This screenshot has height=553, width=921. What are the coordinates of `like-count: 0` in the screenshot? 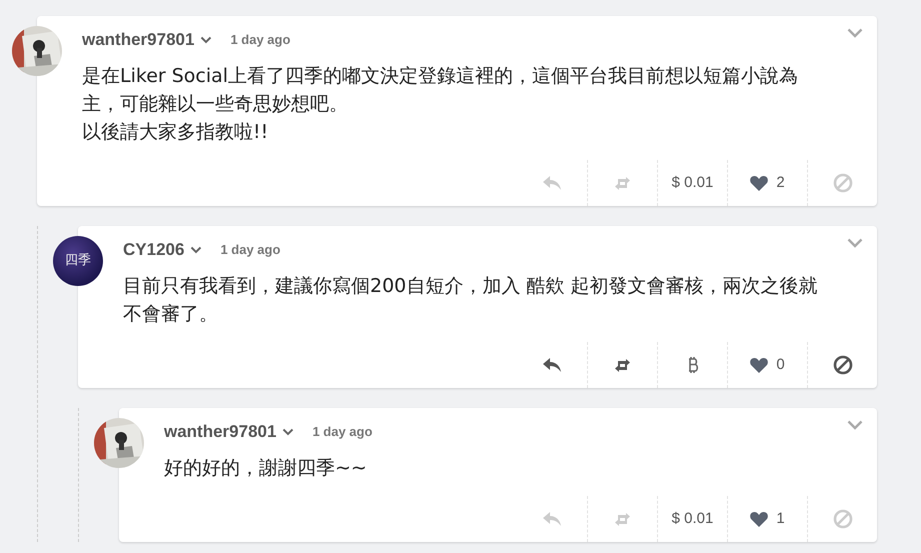 It's located at (780, 364).